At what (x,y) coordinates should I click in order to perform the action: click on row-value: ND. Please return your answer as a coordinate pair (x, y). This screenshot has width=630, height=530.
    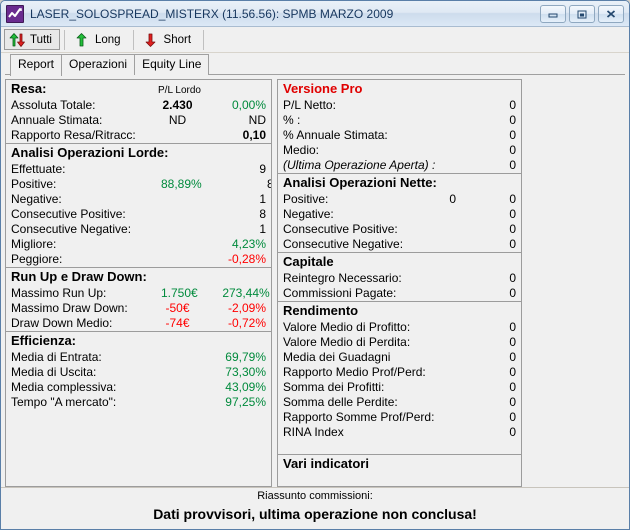
    Looking at the image, I should click on (257, 120).